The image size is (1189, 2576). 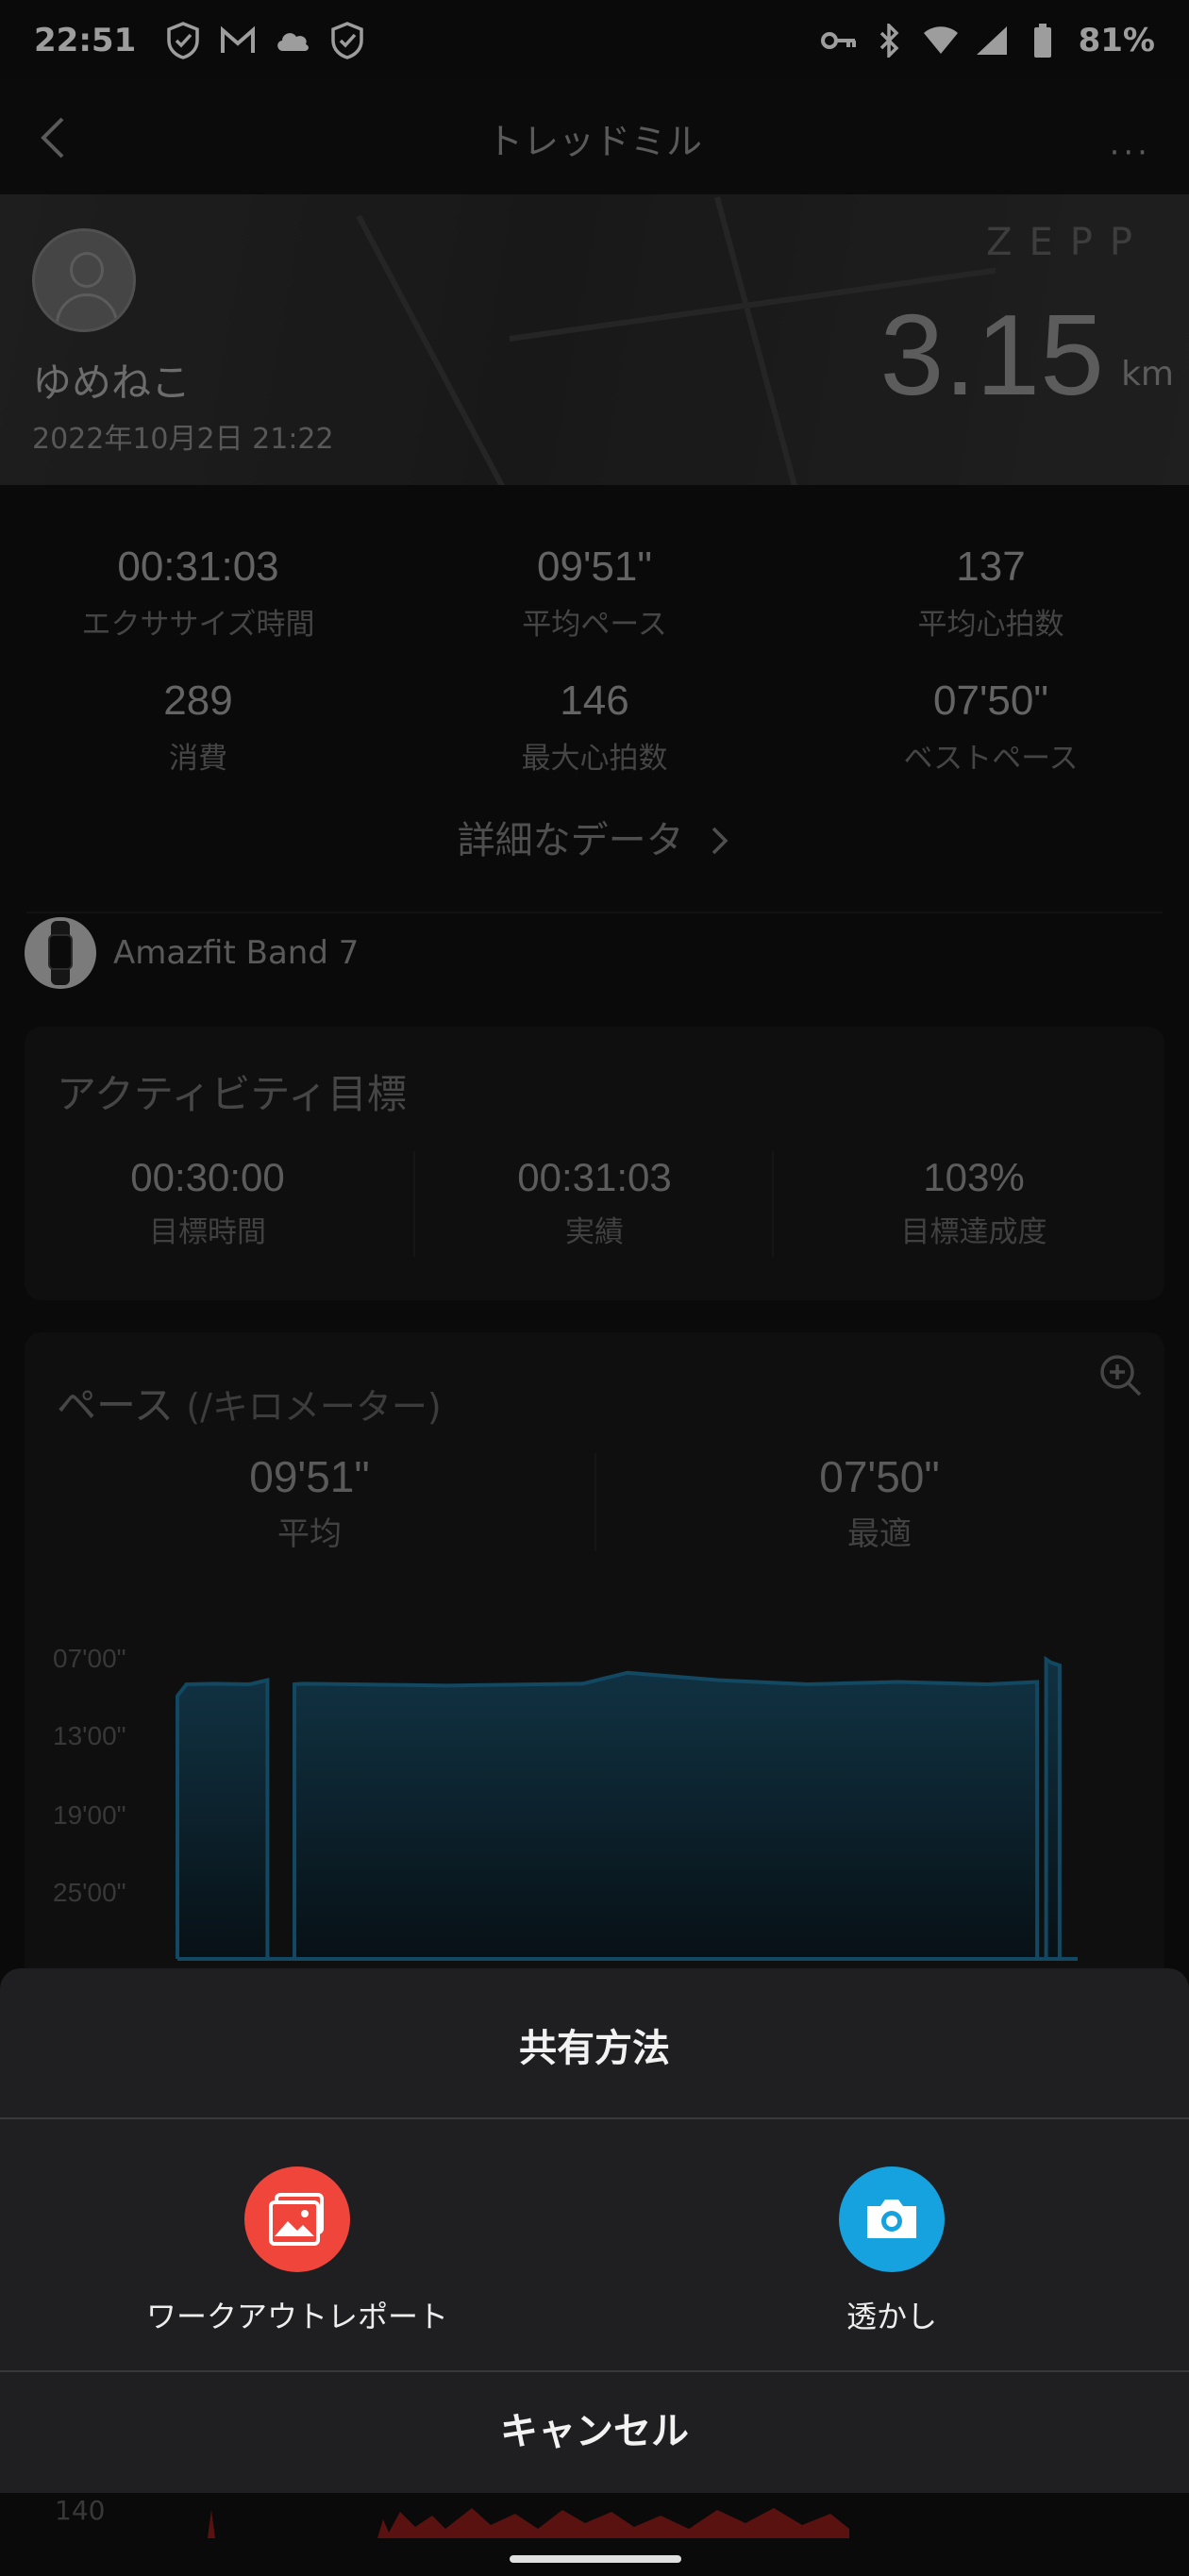 What do you see at coordinates (596, 2559) in the screenshot?
I see `home-indicator` at bounding box center [596, 2559].